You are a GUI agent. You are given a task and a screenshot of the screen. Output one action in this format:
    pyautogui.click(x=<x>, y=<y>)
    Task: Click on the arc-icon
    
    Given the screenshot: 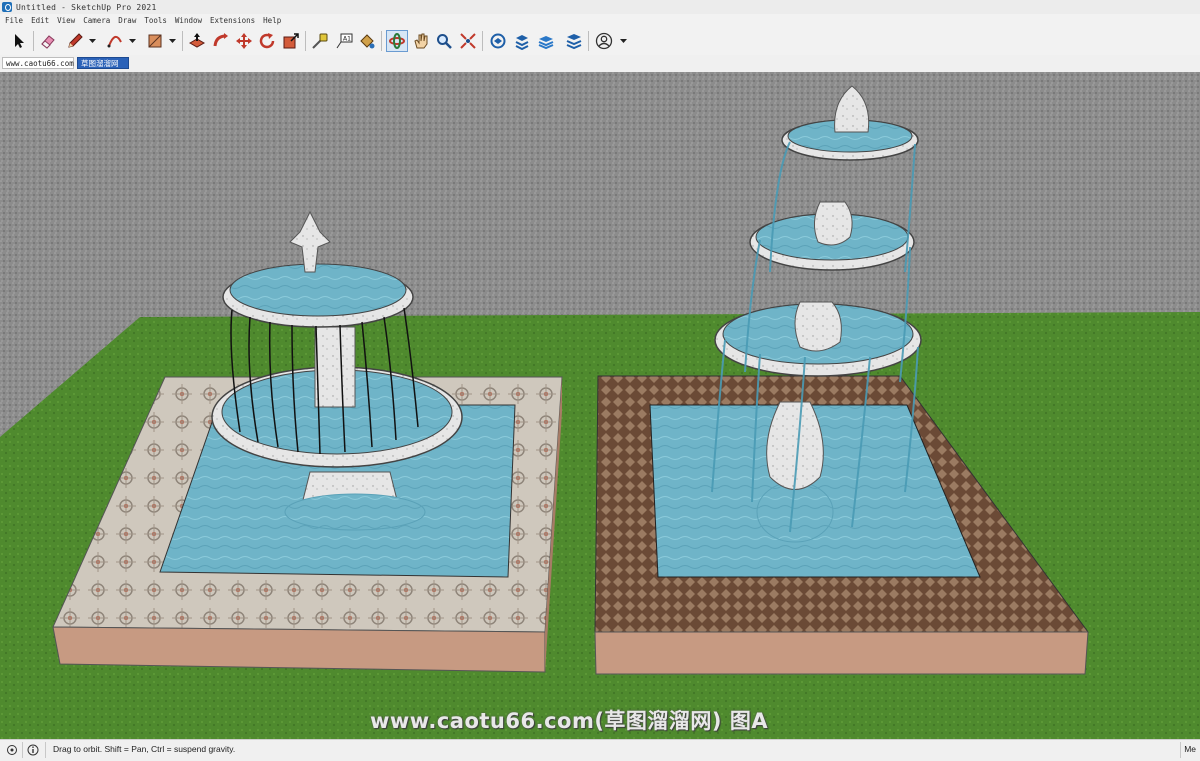 What is the action you would take?
    pyautogui.click(x=114, y=41)
    